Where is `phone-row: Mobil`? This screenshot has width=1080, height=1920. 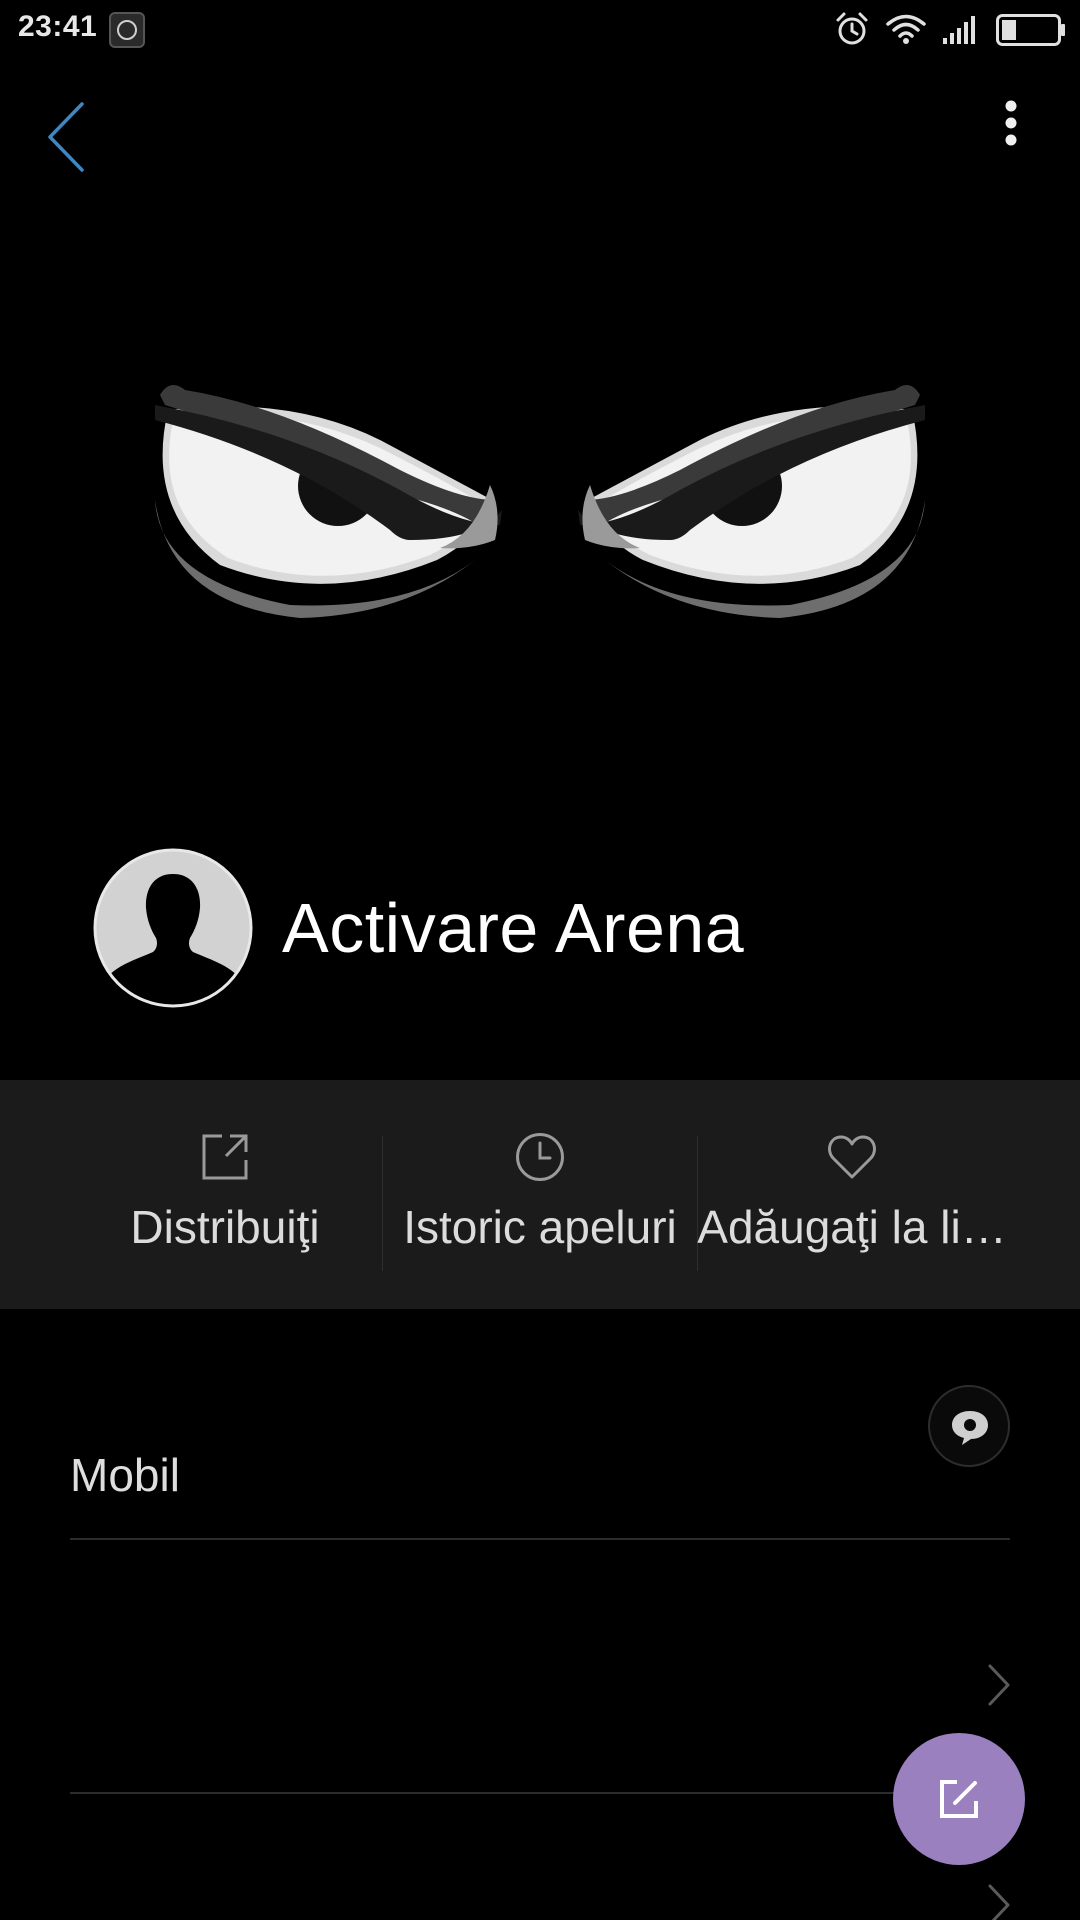 phone-row: Mobil is located at coordinates (540, 1440).